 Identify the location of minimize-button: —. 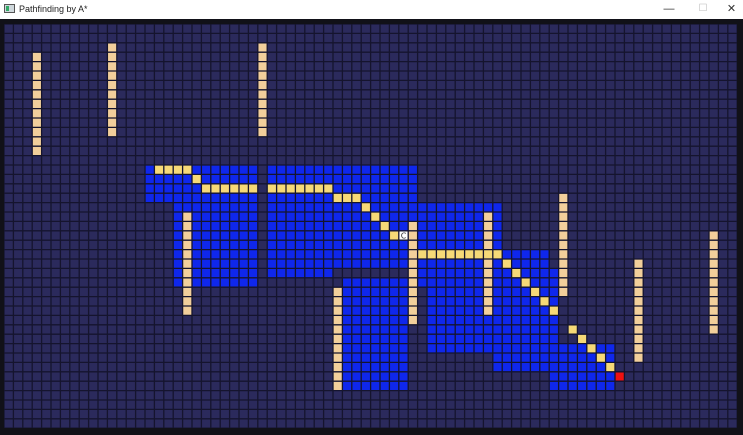
(669, 9).